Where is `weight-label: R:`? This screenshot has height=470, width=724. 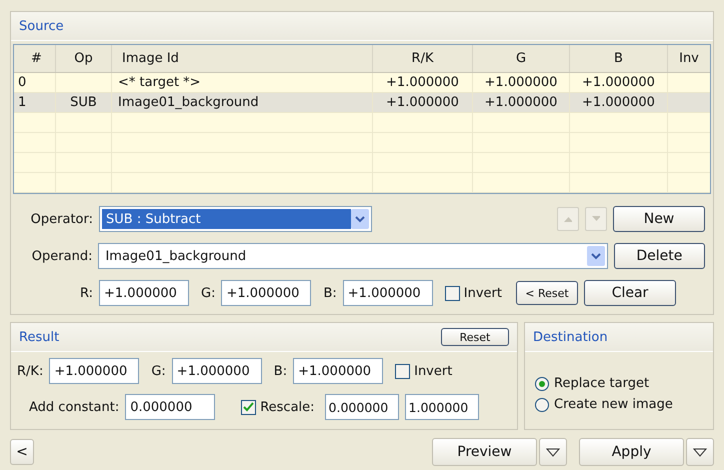 weight-label: R: is located at coordinates (85, 293).